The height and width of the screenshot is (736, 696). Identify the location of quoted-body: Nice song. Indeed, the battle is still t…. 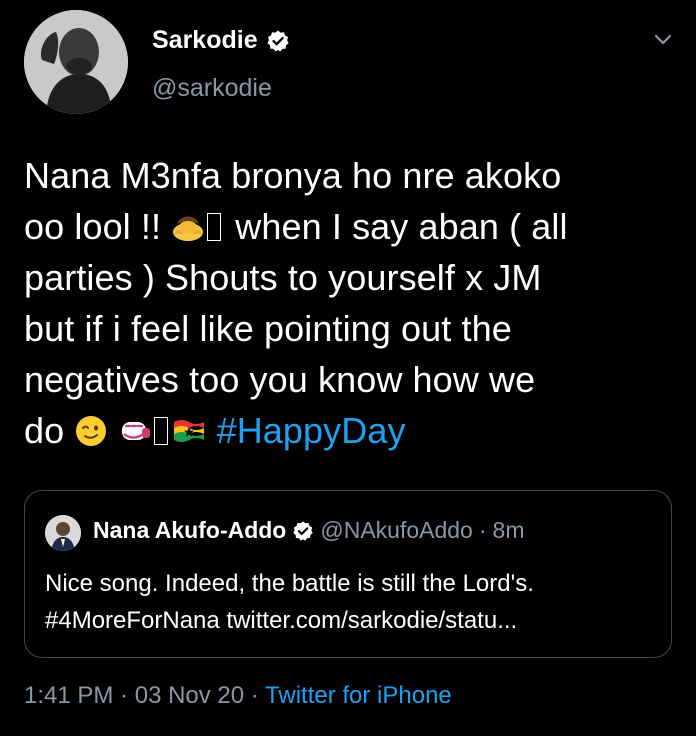
(350, 602).